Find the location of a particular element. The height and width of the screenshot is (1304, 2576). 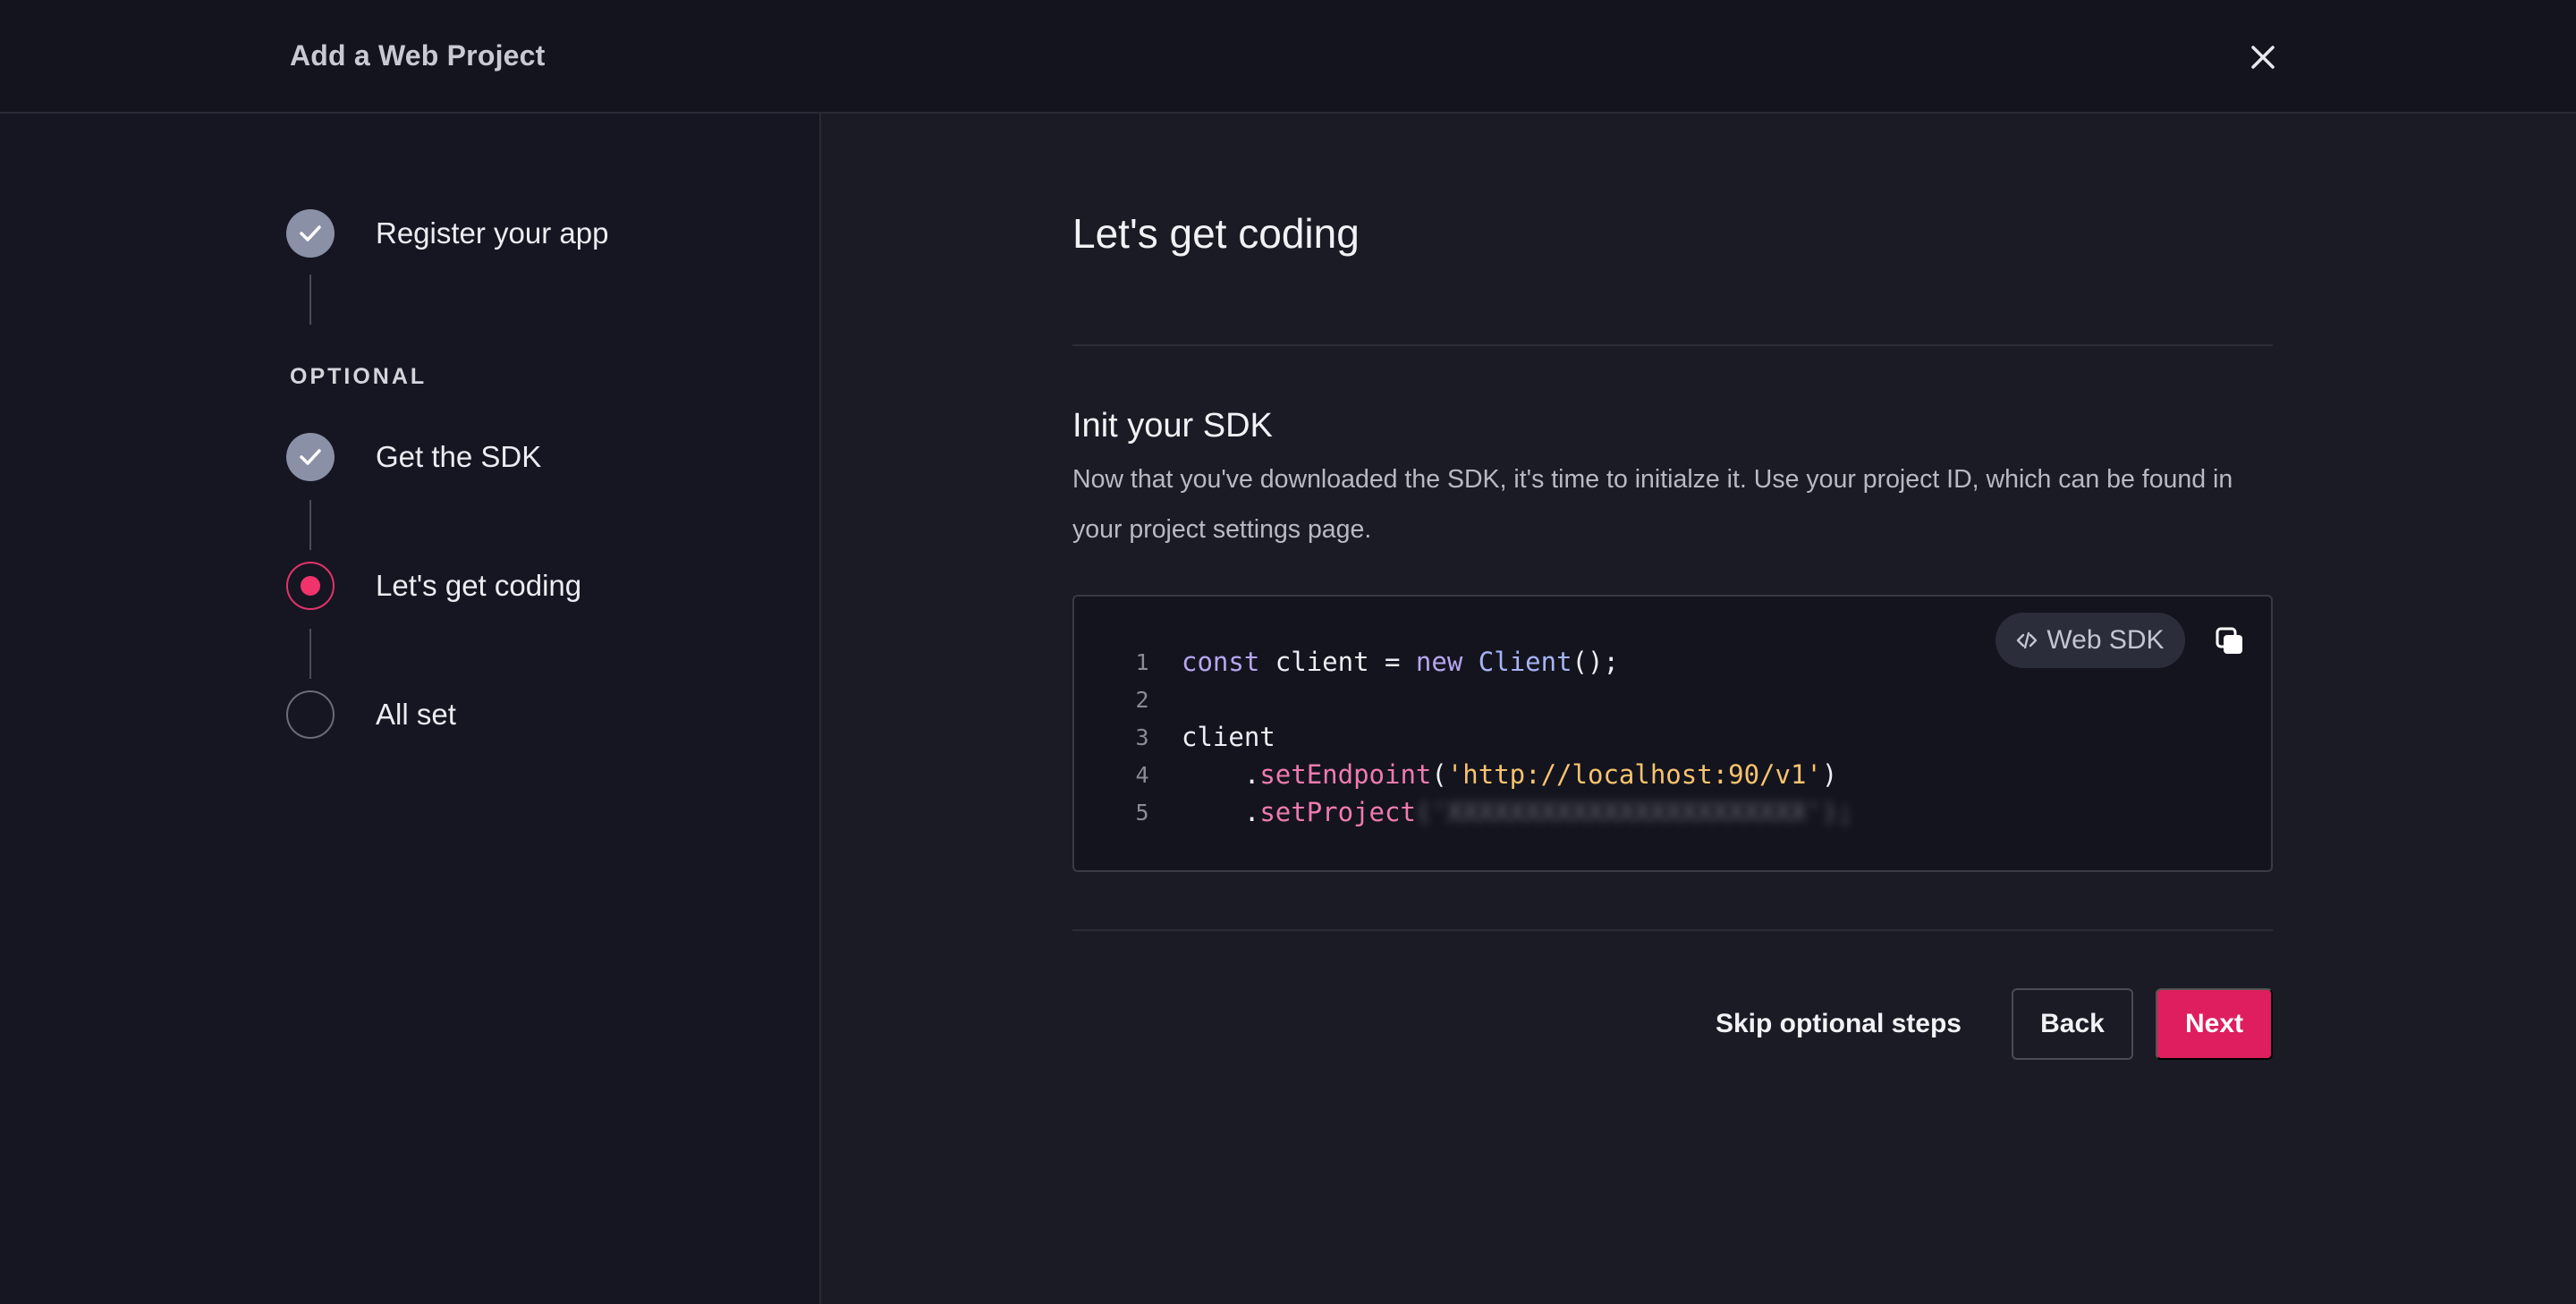

sdk-badge-label: Web SDK is located at coordinates (2105, 640).